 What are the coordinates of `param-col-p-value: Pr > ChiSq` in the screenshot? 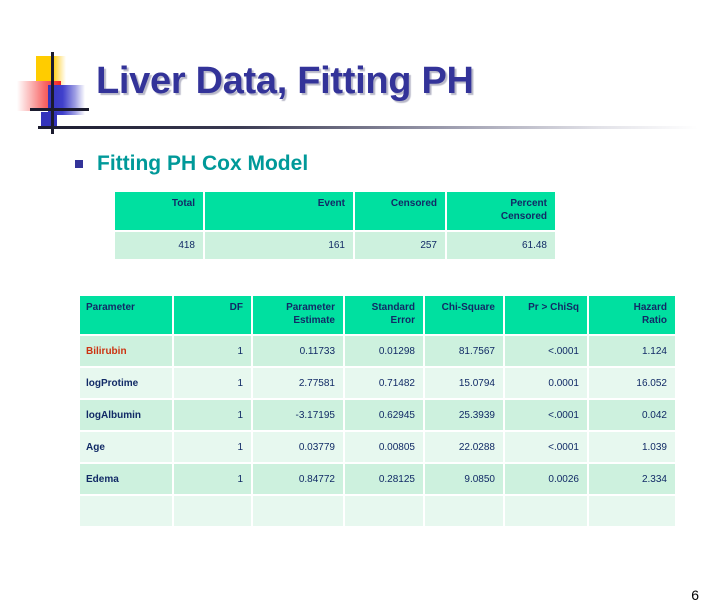 It's located at (546, 315).